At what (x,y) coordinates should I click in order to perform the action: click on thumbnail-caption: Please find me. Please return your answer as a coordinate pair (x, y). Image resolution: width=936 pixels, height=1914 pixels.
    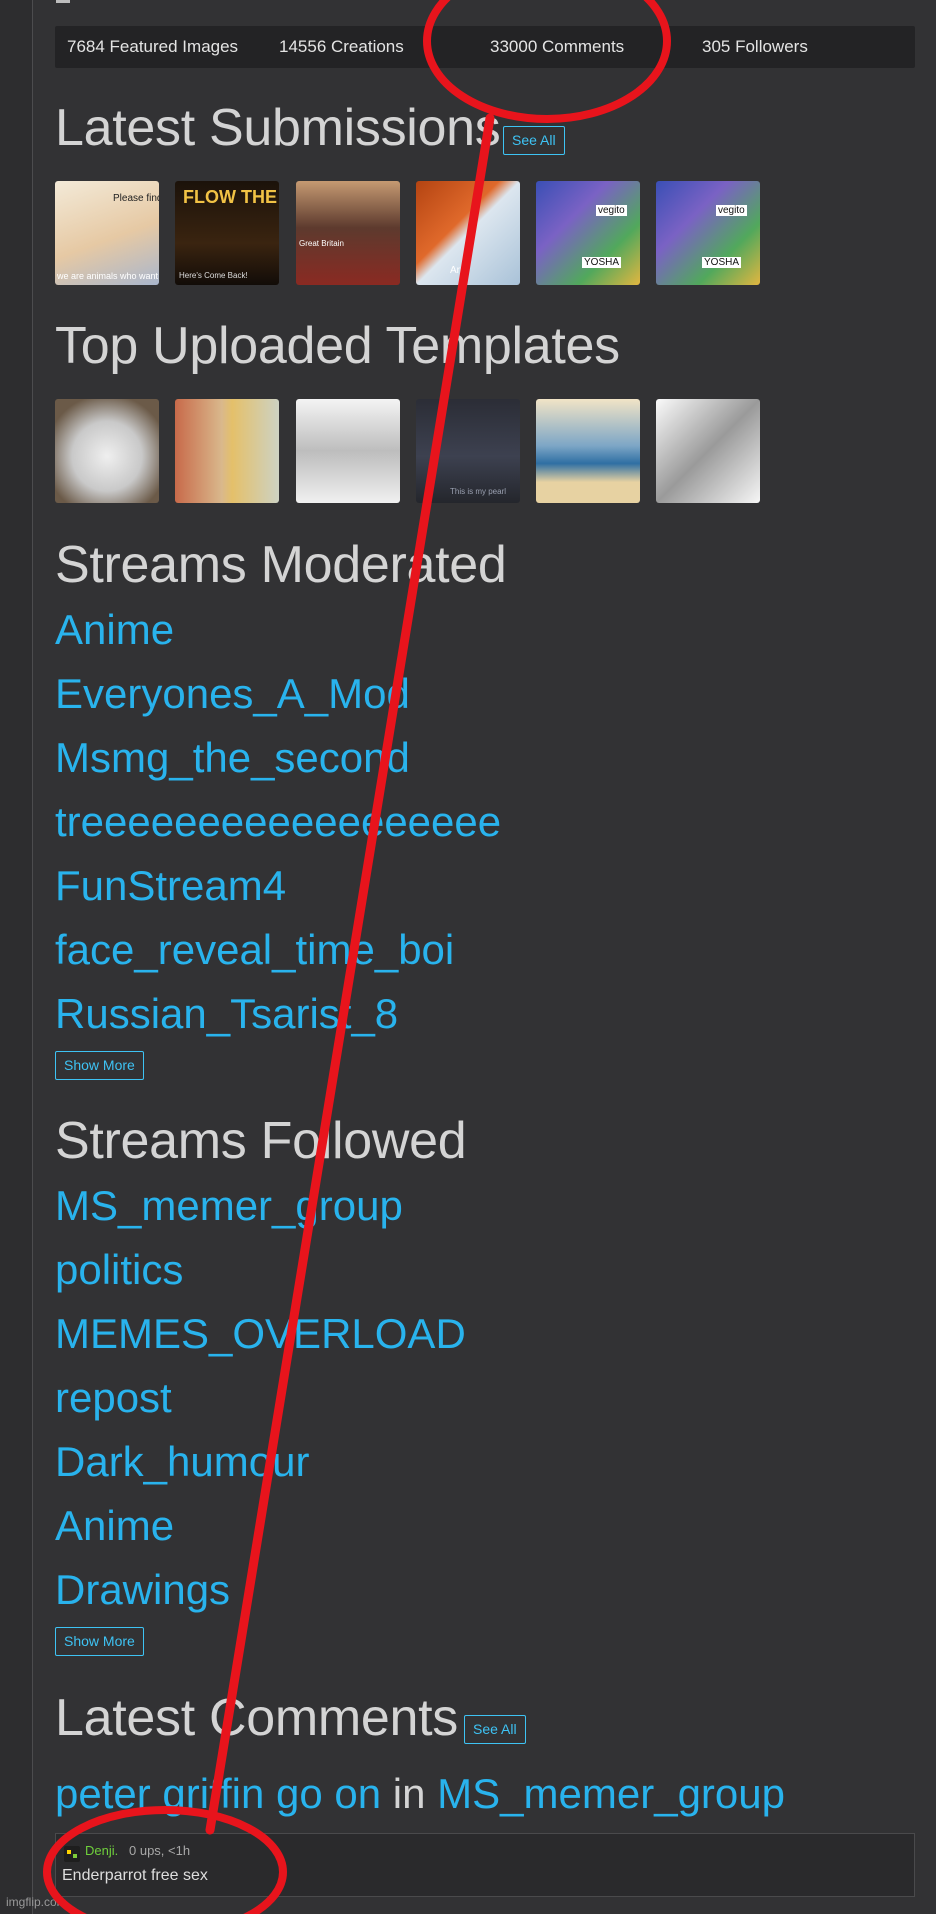
    Looking at the image, I should click on (136, 198).